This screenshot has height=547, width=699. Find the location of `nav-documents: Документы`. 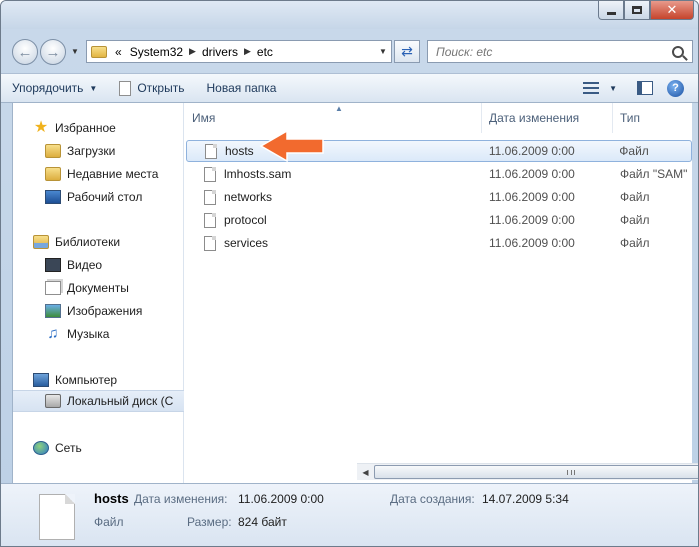

nav-documents: Документы is located at coordinates (98, 288).